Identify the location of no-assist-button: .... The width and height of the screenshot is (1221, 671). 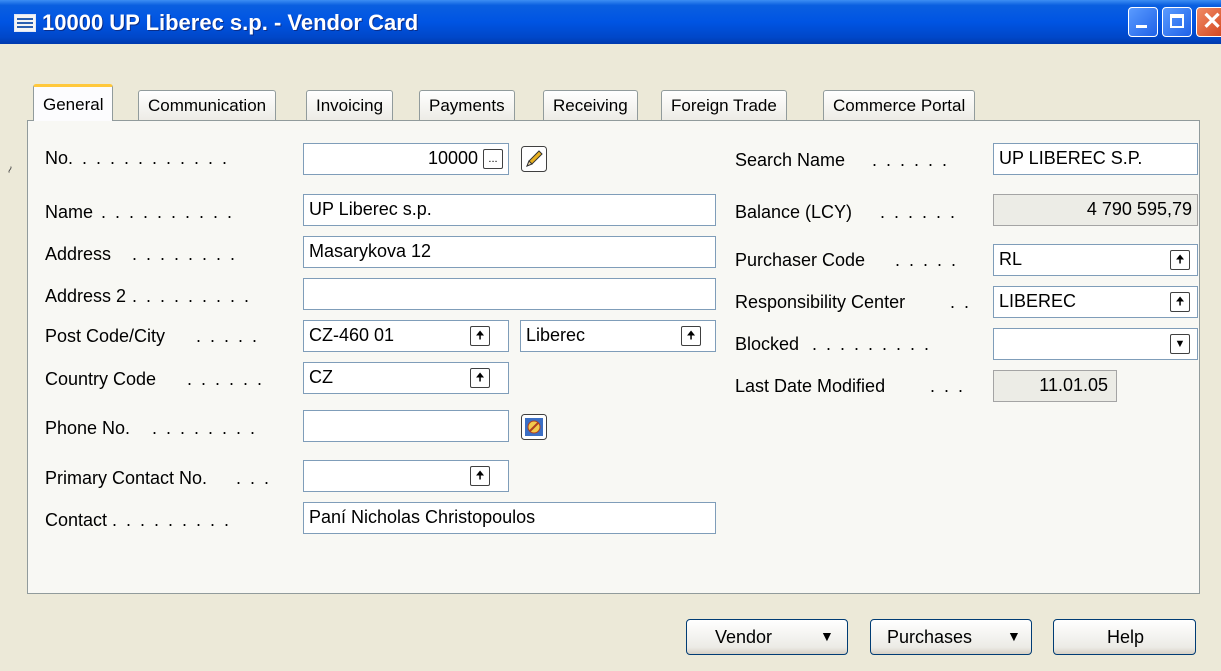
(493, 159).